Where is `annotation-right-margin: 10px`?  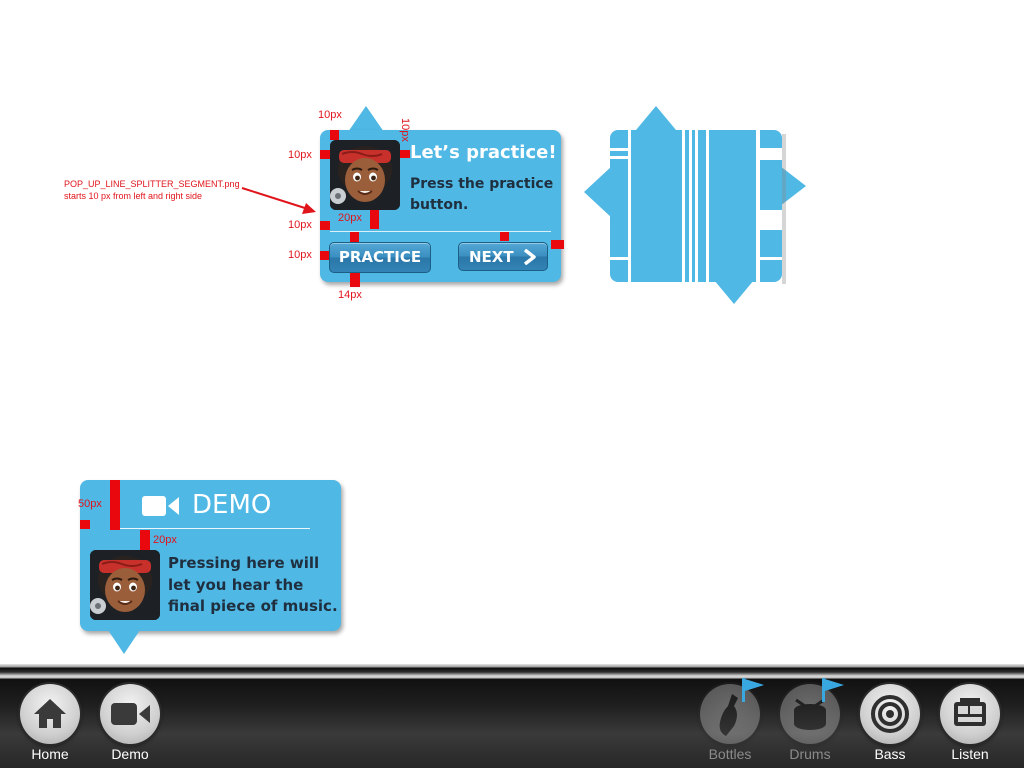 annotation-right-margin: 10px is located at coordinates (405, 130).